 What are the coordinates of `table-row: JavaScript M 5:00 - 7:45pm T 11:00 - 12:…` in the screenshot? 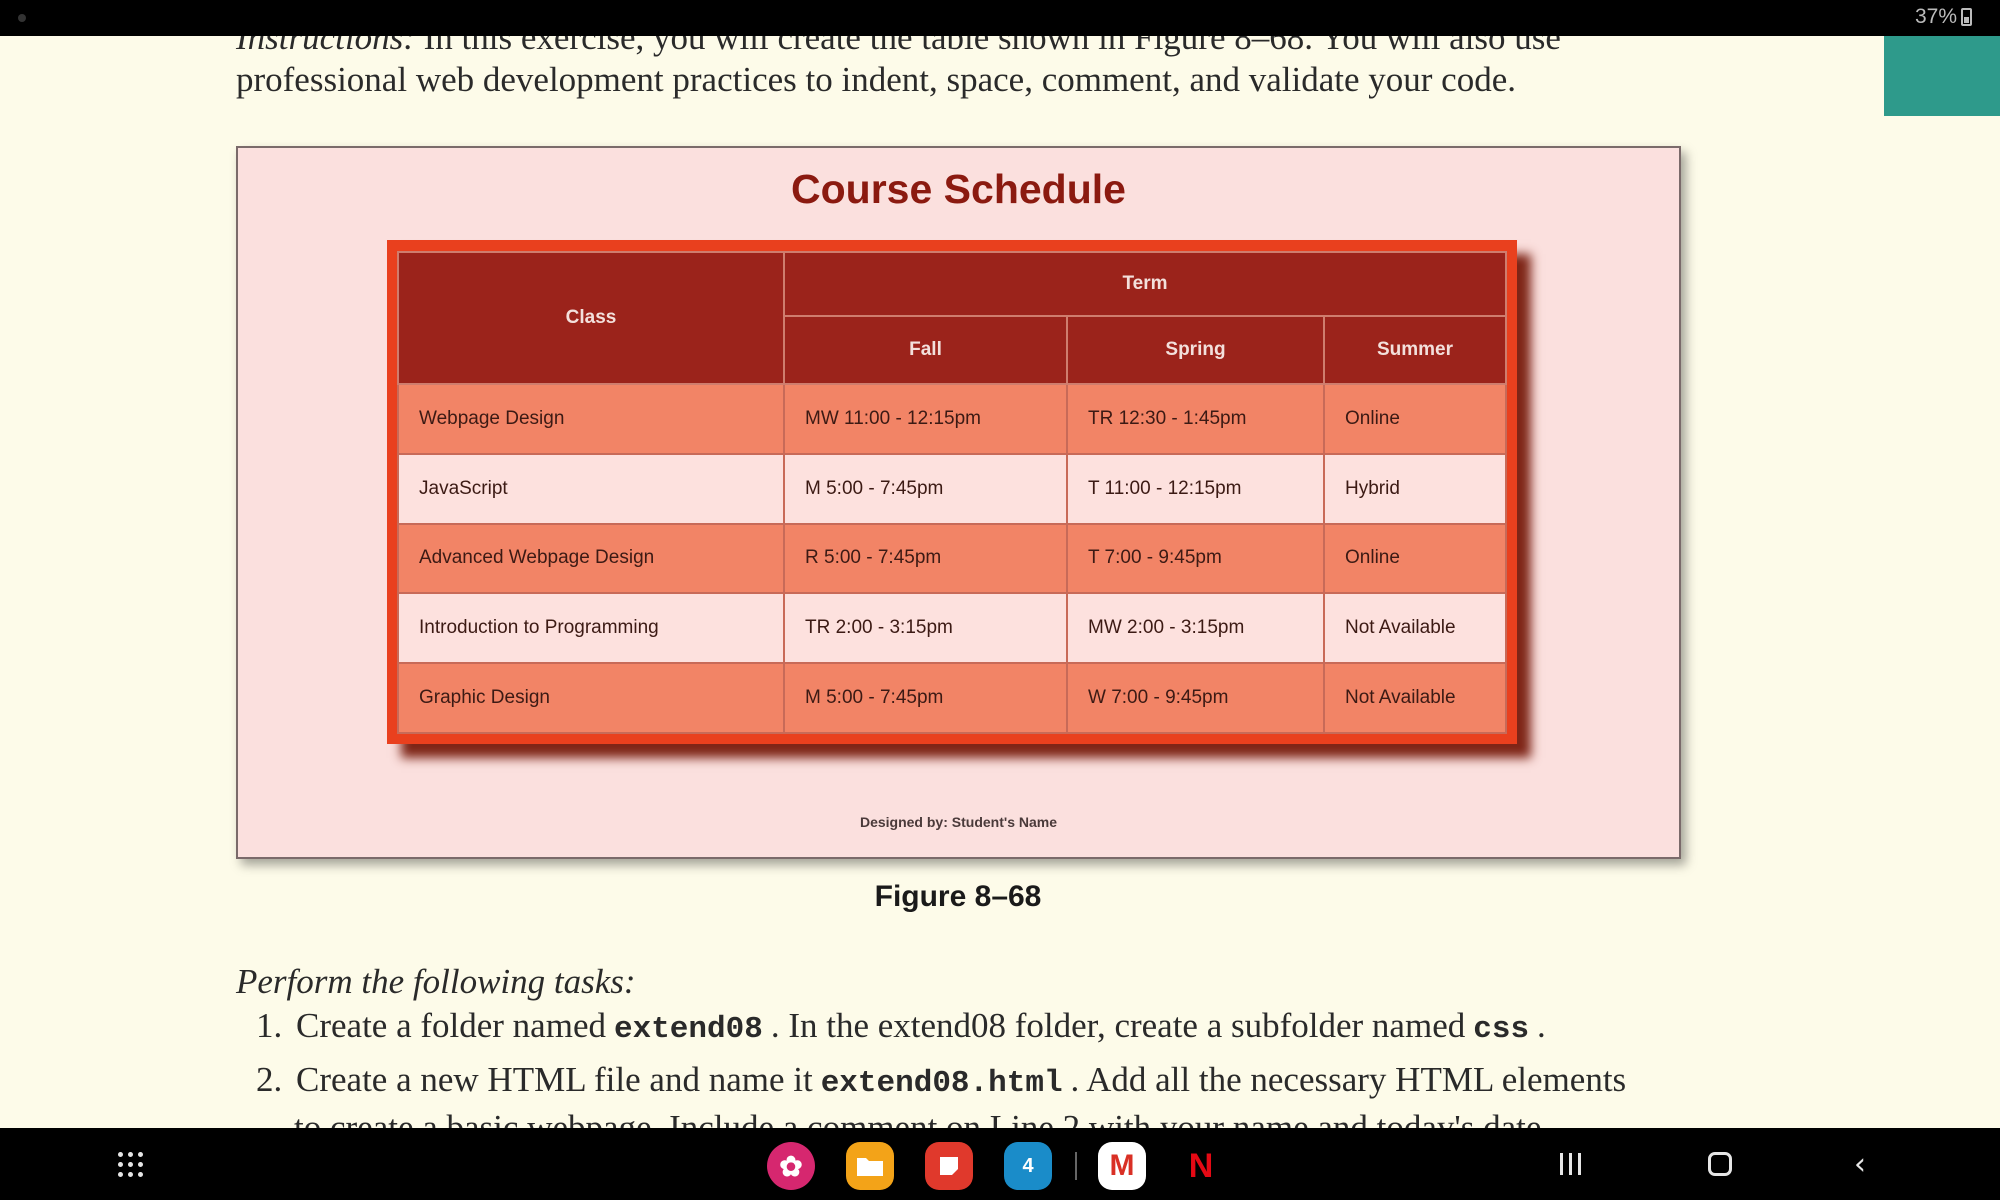 It's located at (952, 488).